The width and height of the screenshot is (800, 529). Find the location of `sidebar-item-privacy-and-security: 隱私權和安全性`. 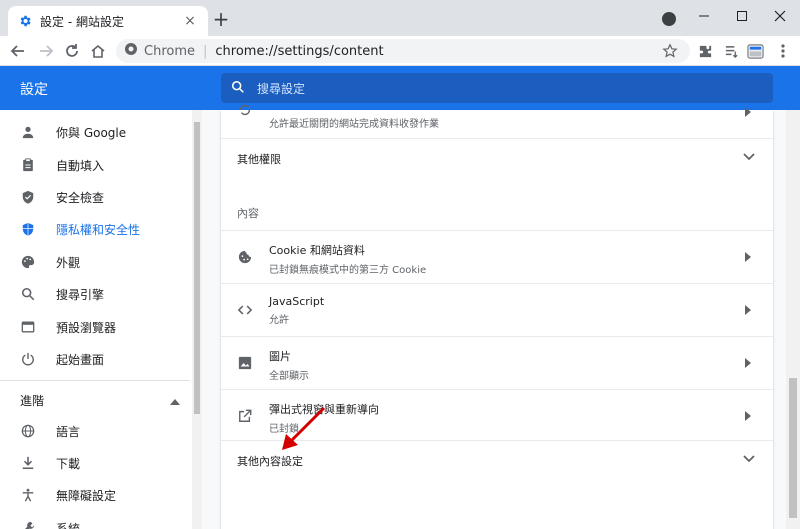

sidebar-item-privacy-and-security: 隱私權和安全性 is located at coordinates (95, 229).